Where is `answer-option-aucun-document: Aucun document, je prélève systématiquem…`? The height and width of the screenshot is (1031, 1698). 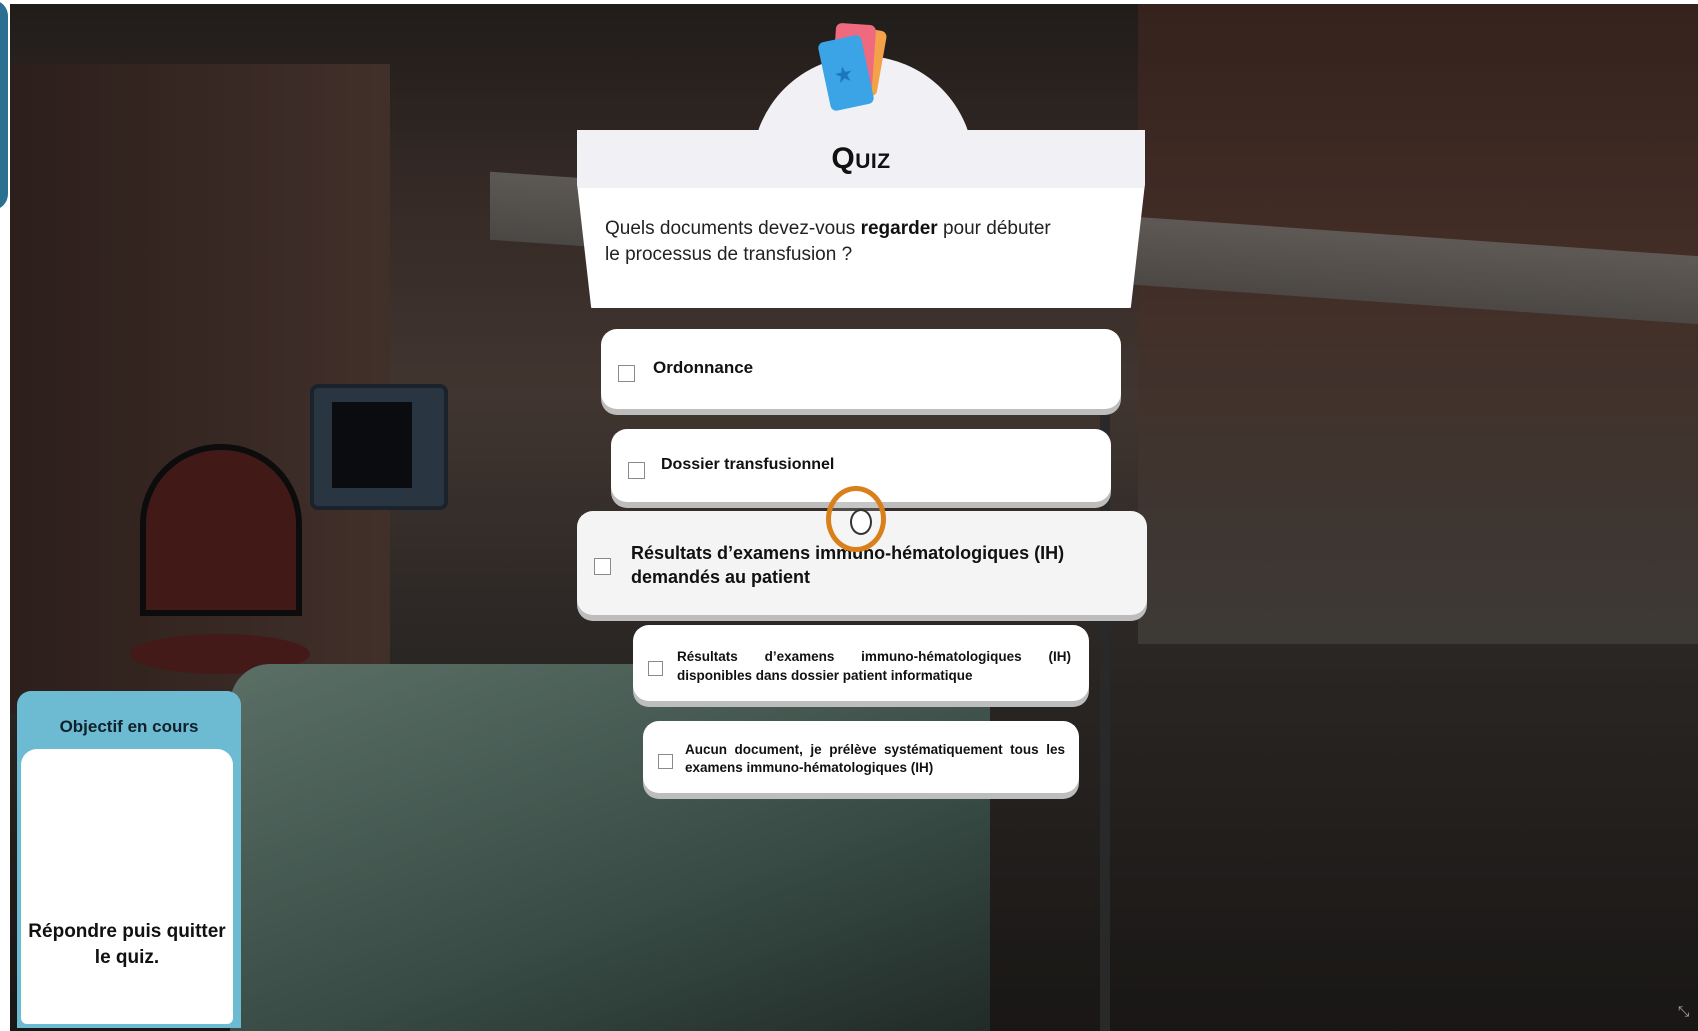
answer-option-aucun-document: Aucun document, je prélève systématiquem… is located at coordinates (861, 757).